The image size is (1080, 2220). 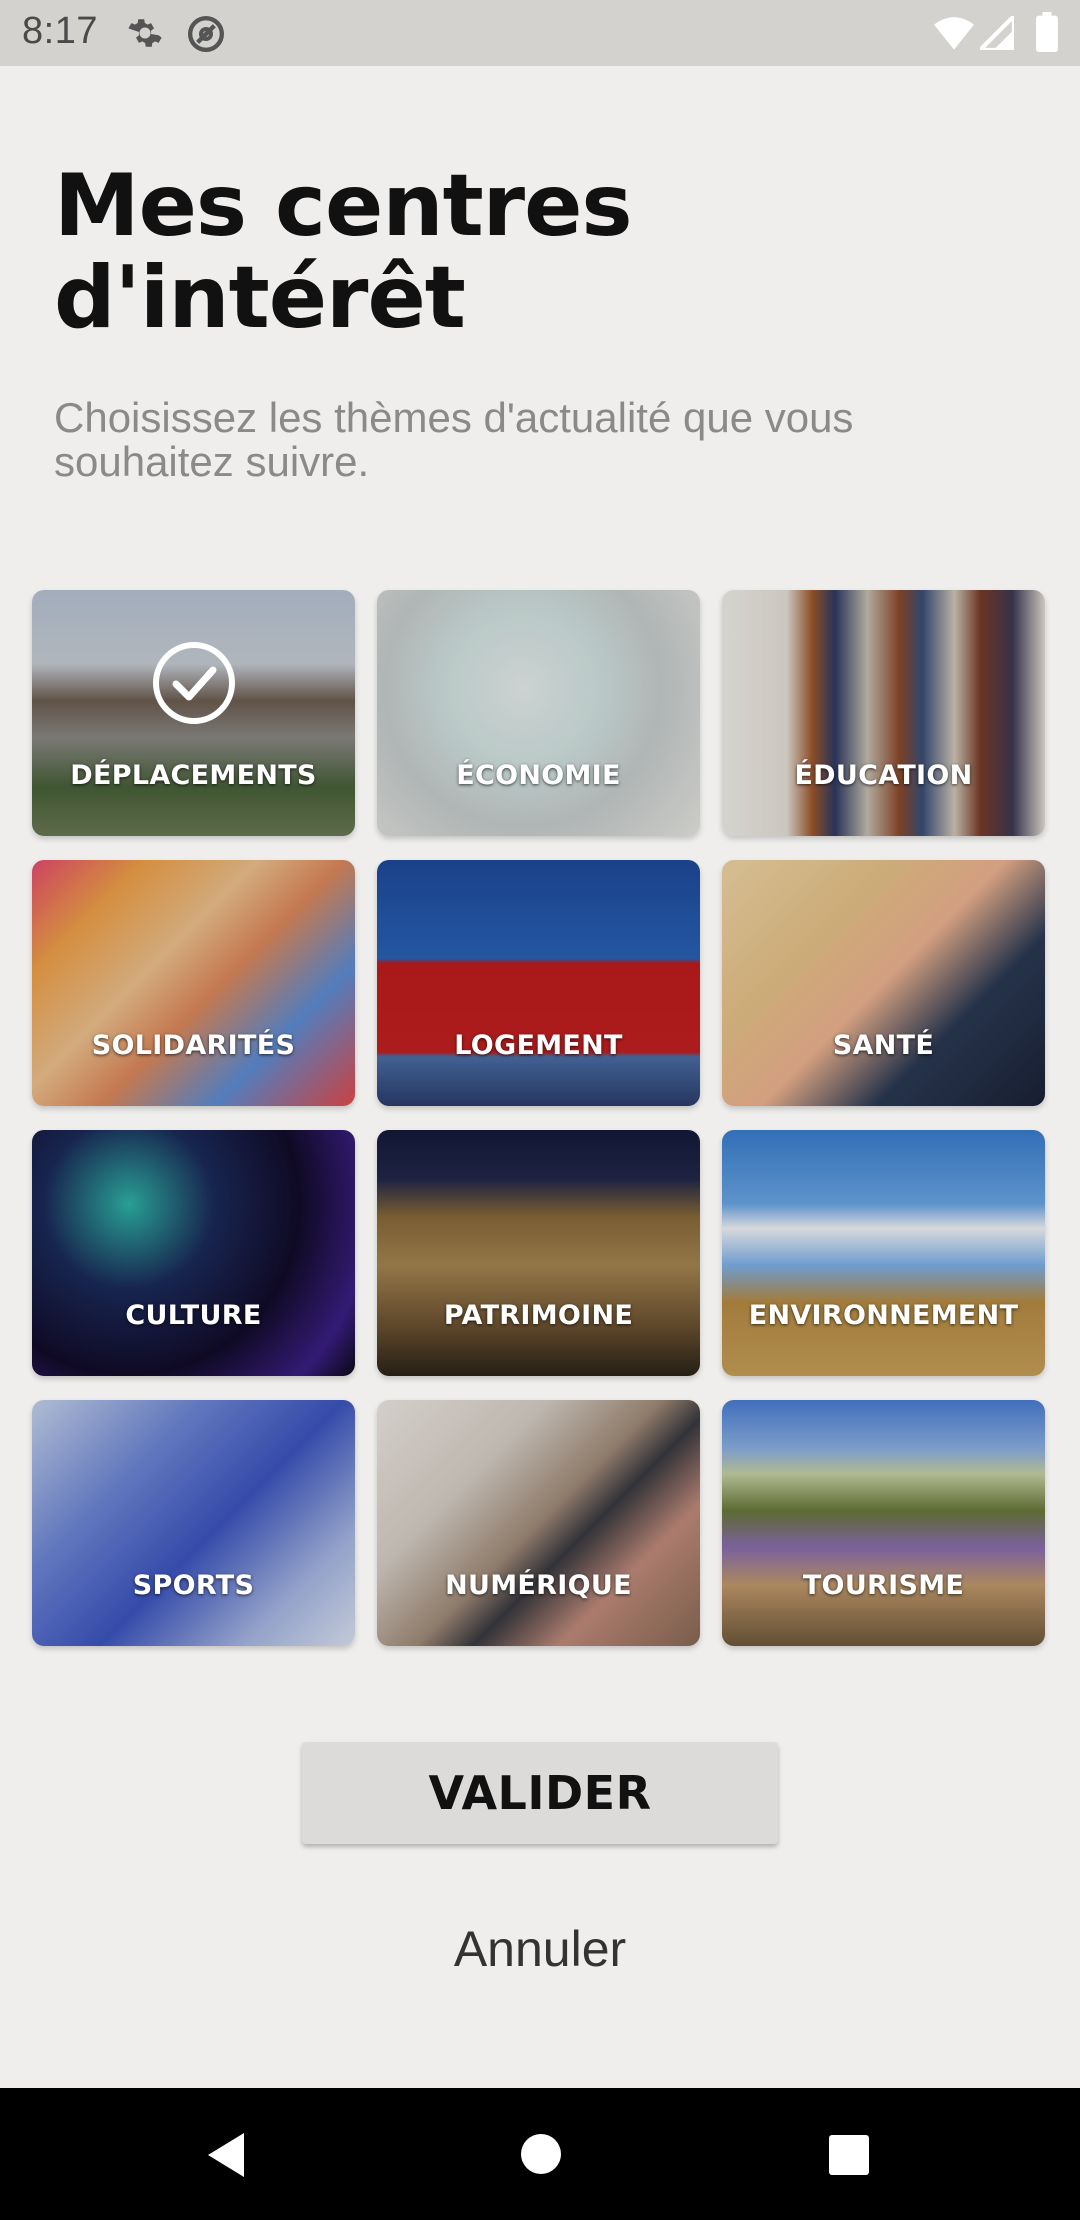 What do you see at coordinates (849, 2157) in the screenshot?
I see `recents-icon` at bounding box center [849, 2157].